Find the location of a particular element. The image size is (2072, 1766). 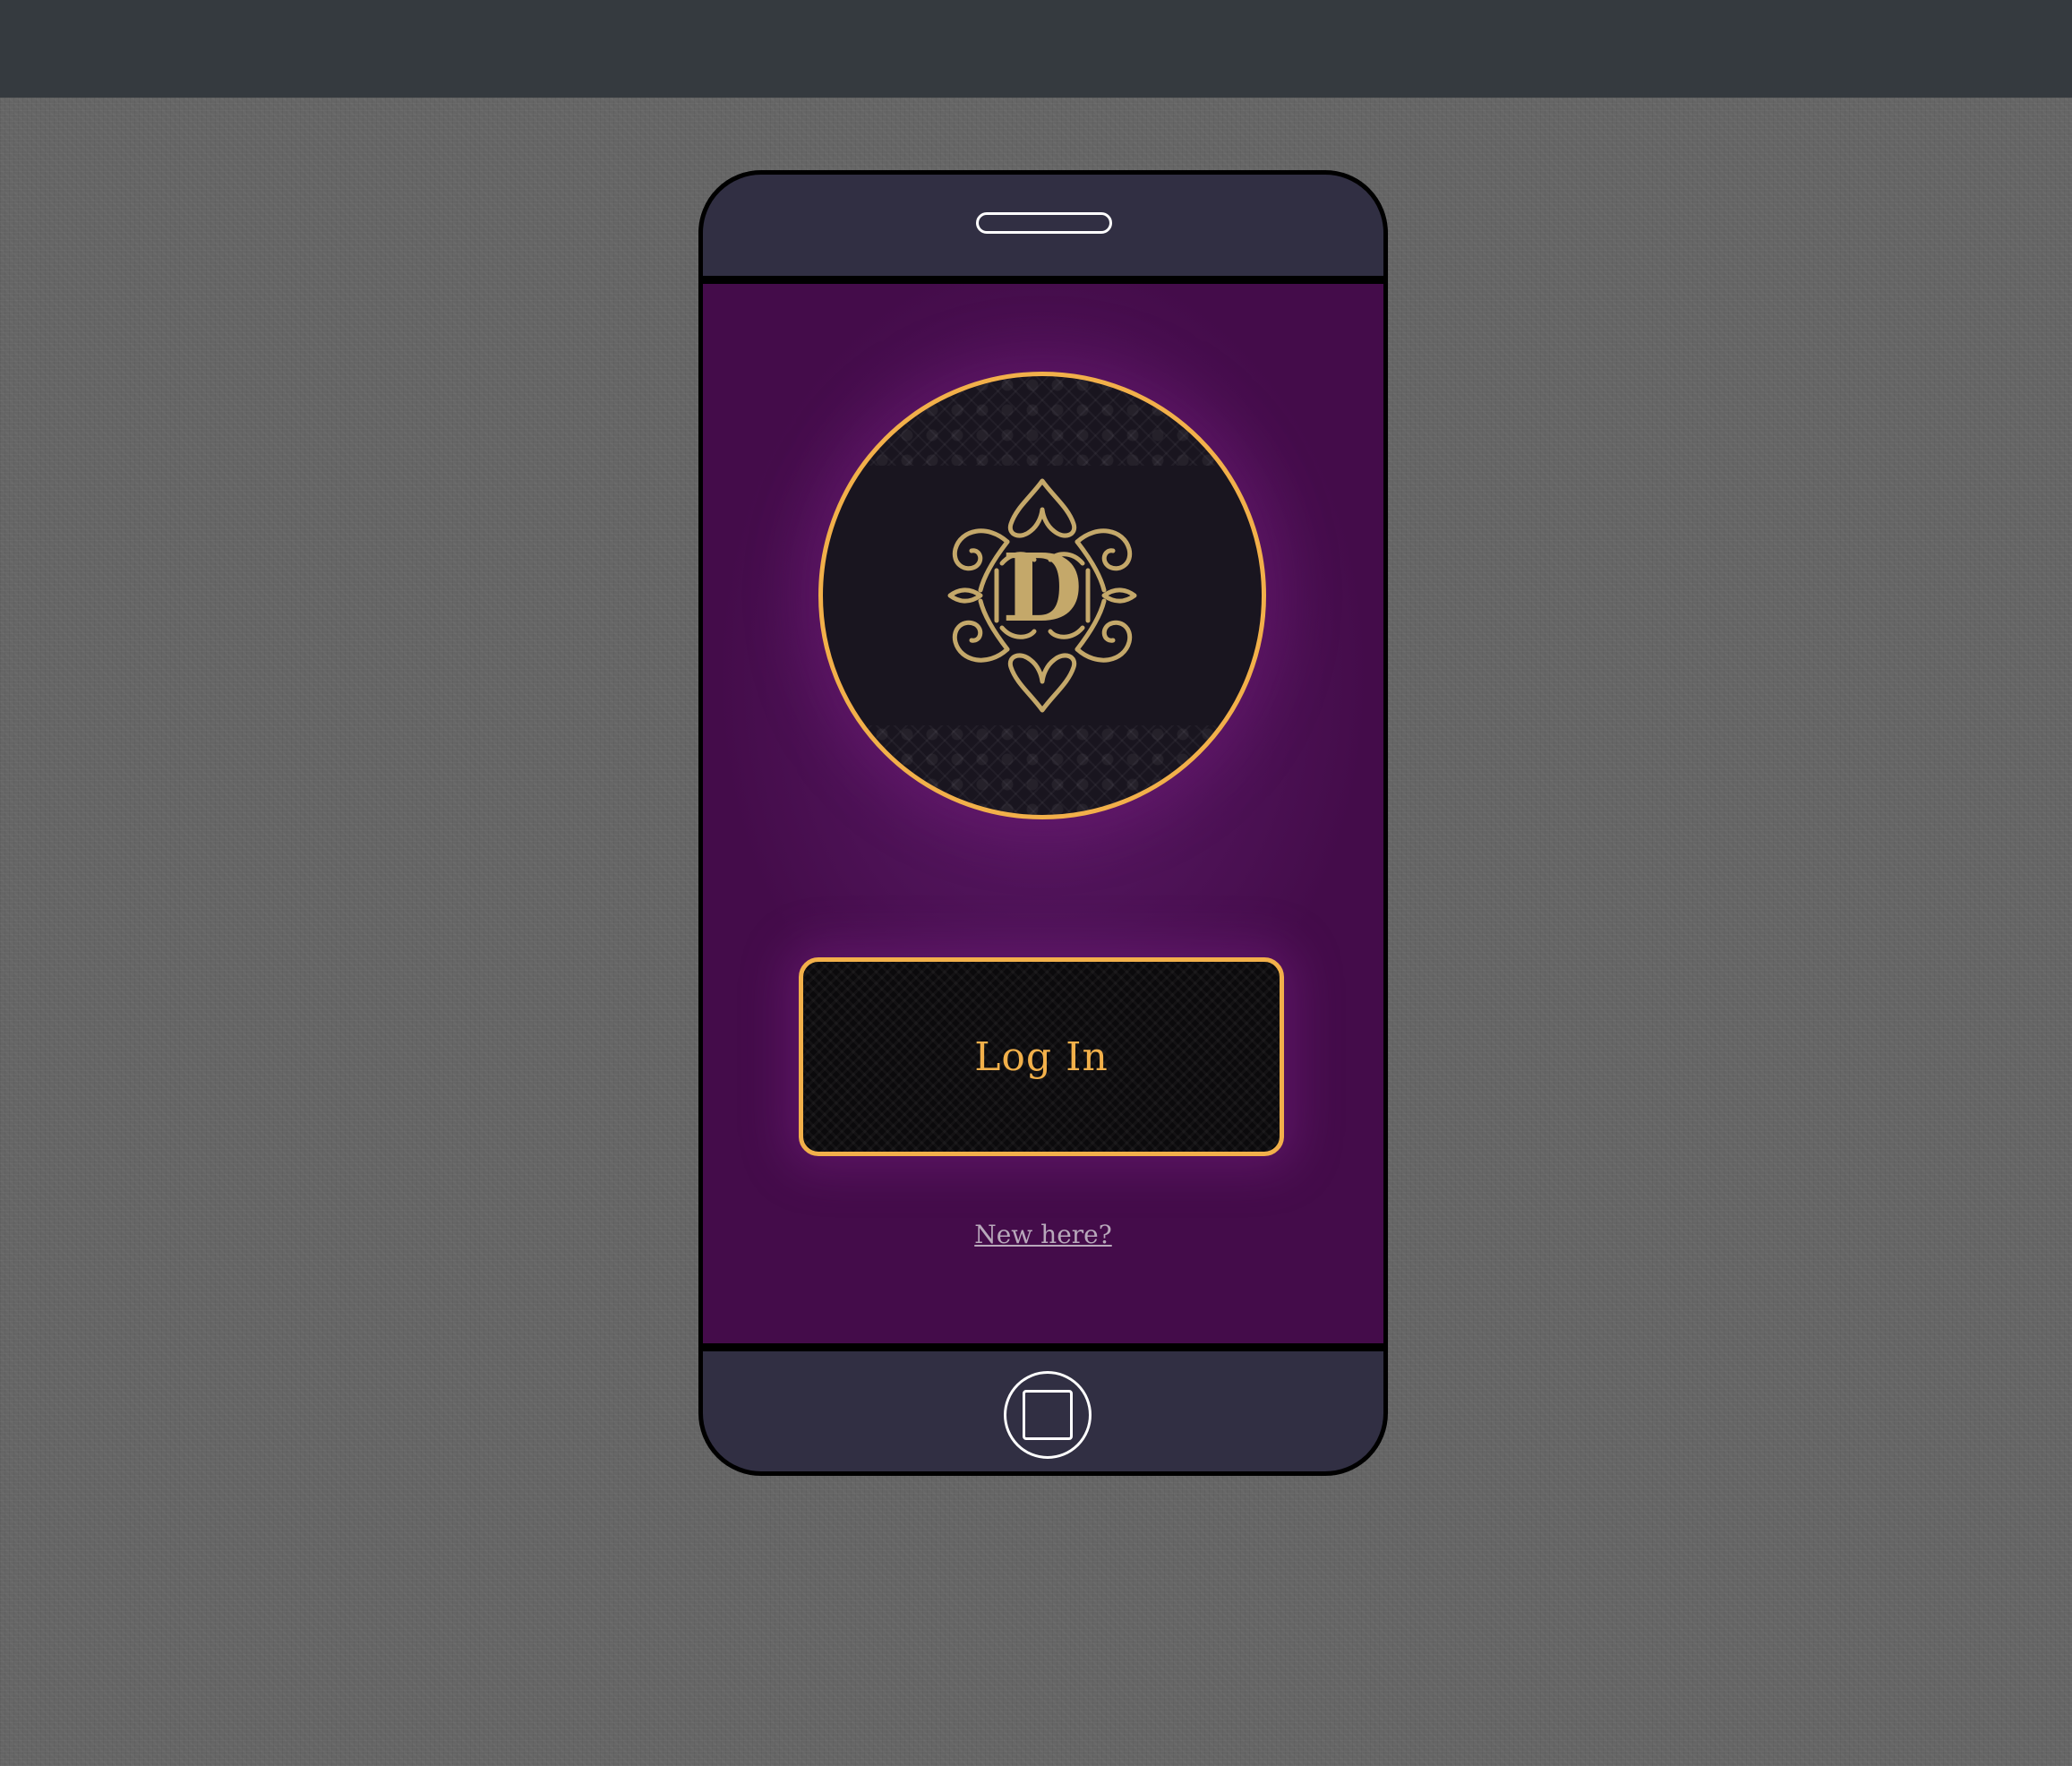

speaker-slot-icon is located at coordinates (1044, 223).